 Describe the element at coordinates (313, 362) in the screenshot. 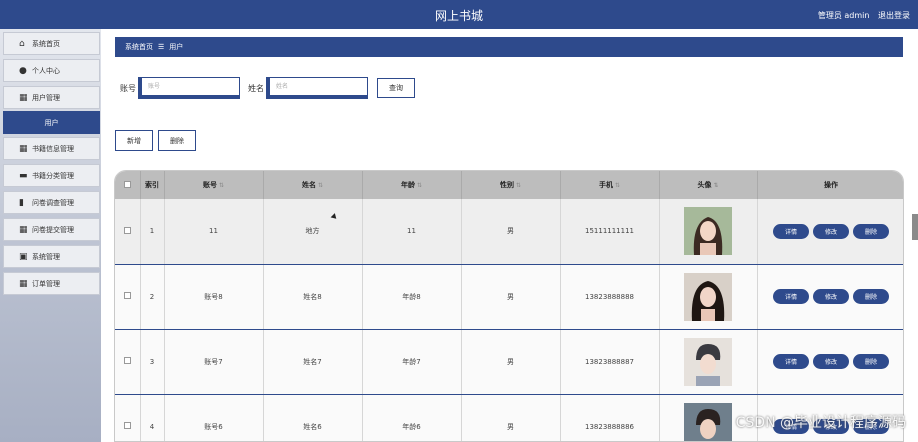

I see `cell-name: 姓名7` at that location.